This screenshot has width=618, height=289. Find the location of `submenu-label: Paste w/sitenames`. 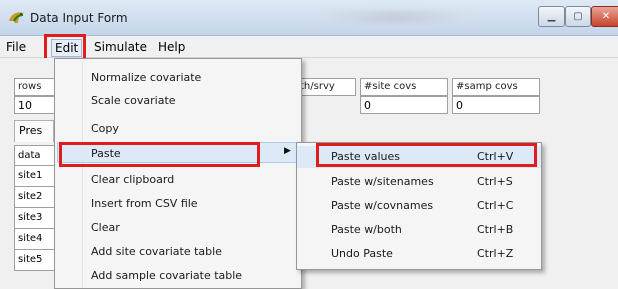

submenu-label: Paste w/sitenames is located at coordinates (382, 181).